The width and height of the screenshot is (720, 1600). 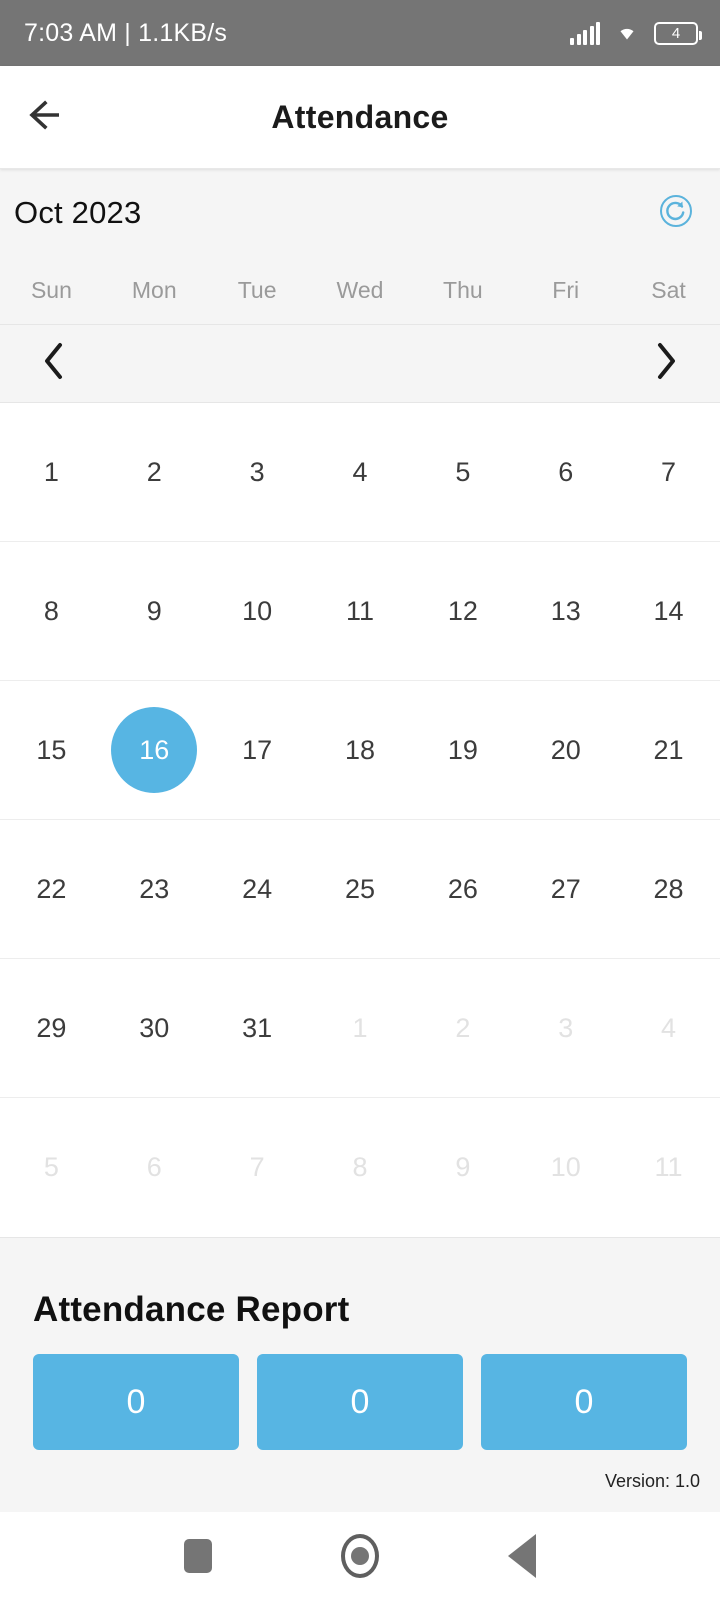 What do you see at coordinates (198, 1556) in the screenshot?
I see `square-recents-icon` at bounding box center [198, 1556].